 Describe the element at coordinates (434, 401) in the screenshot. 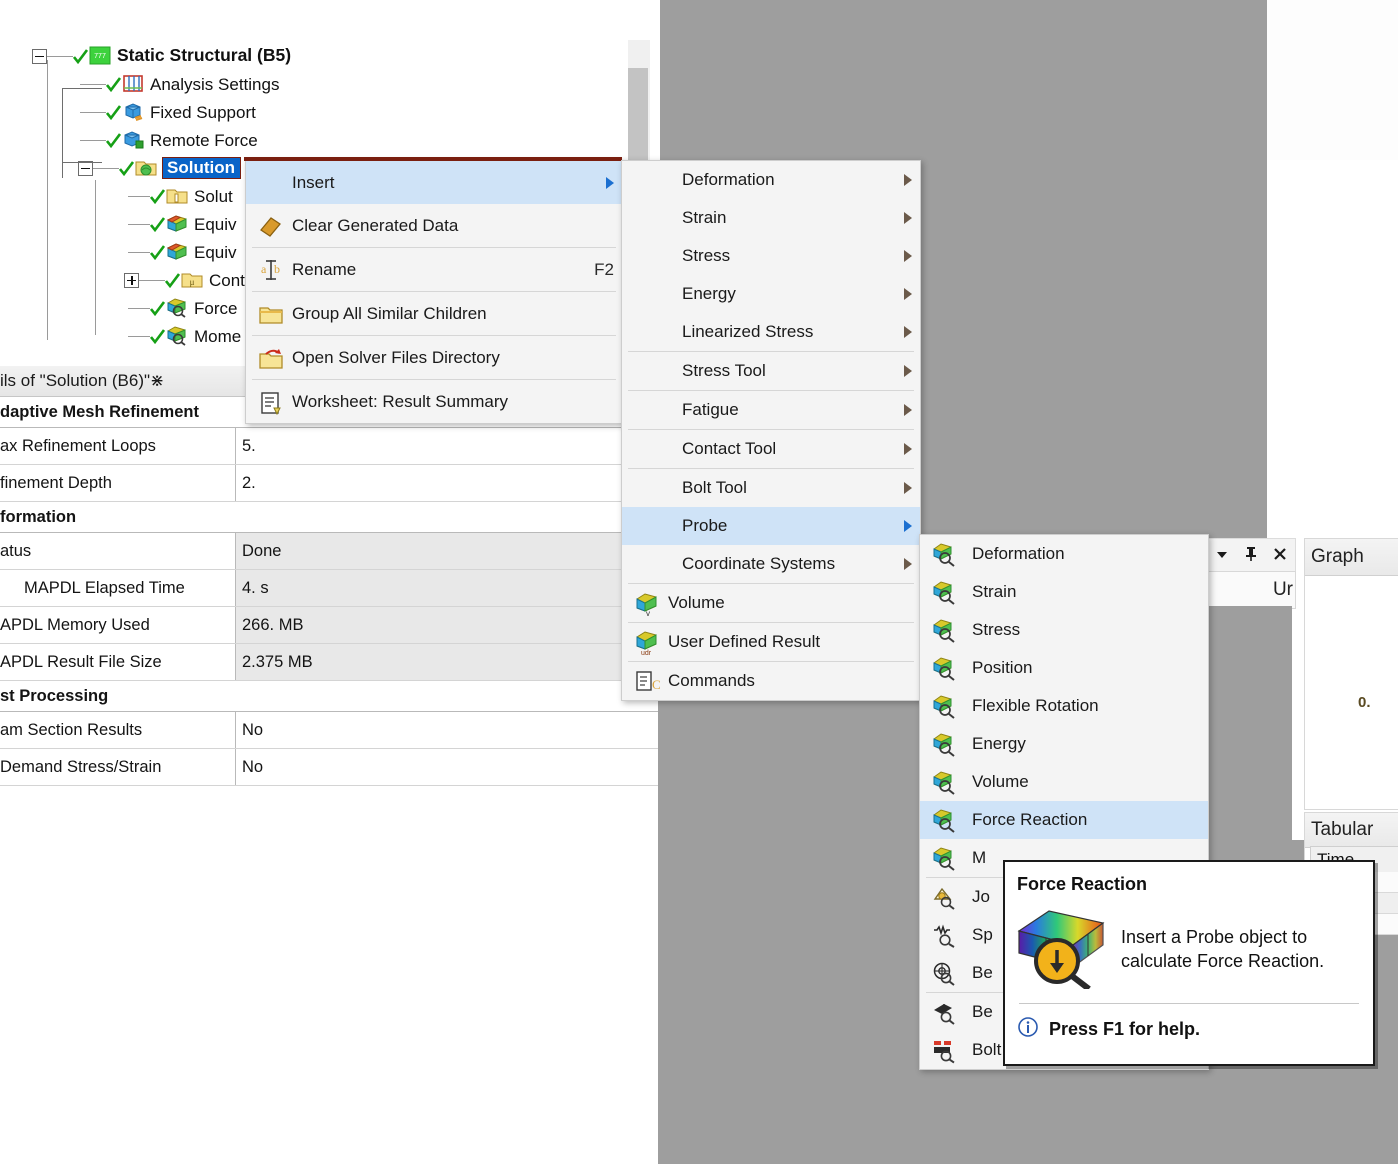

I see `menu-item-worksheet-result-summary: Worksheet: Result Summary` at that location.